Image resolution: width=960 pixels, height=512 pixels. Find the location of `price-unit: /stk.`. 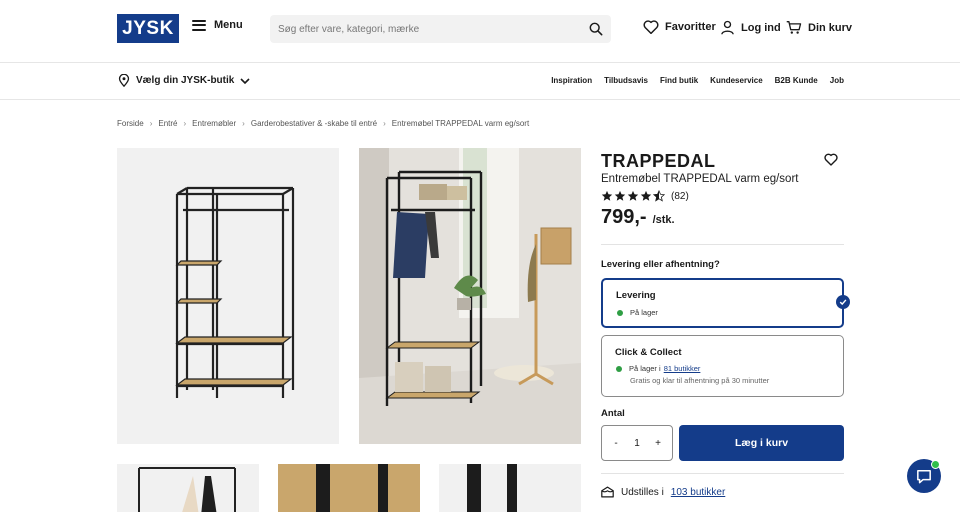

price-unit: /stk. is located at coordinates (663, 220).